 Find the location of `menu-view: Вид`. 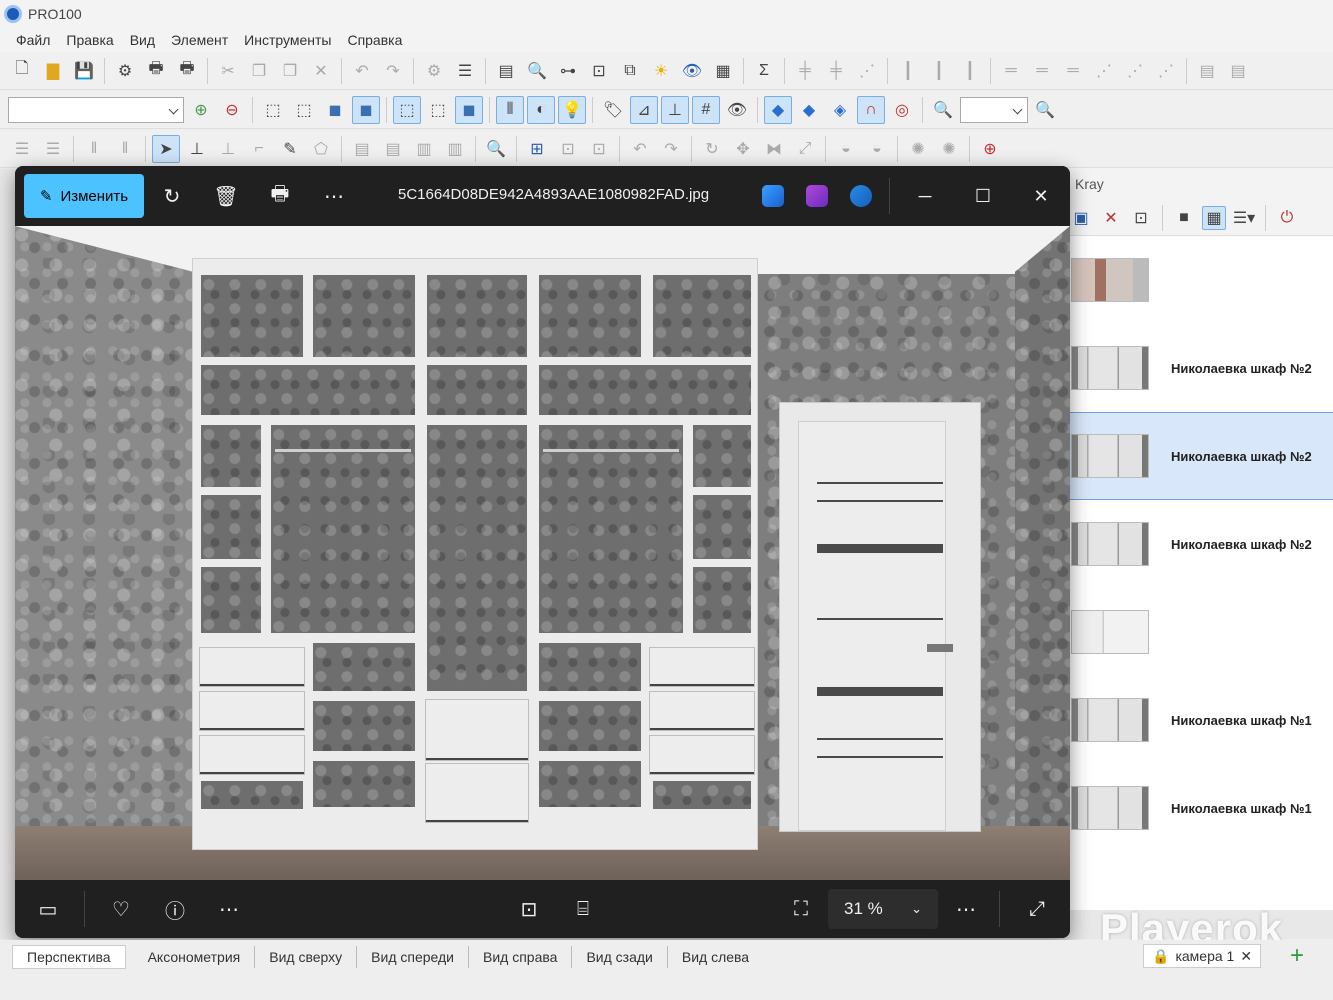

menu-view: Вид is located at coordinates (142, 40).